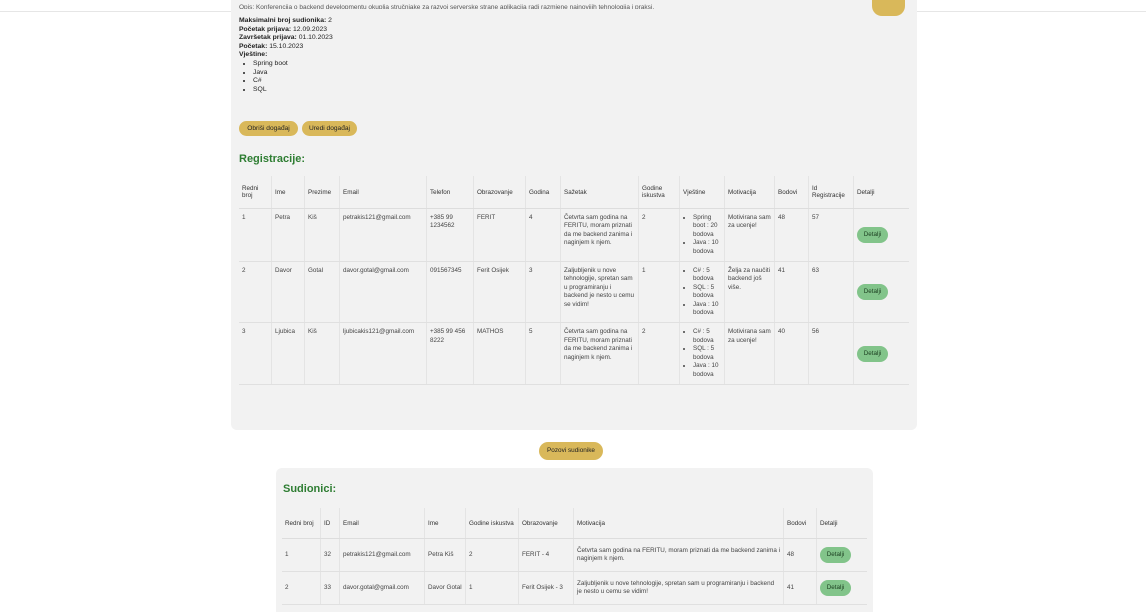 The width and height of the screenshot is (1146, 612). What do you see at coordinates (800, 555) in the screenshot?
I see `cell-points: 48` at bounding box center [800, 555].